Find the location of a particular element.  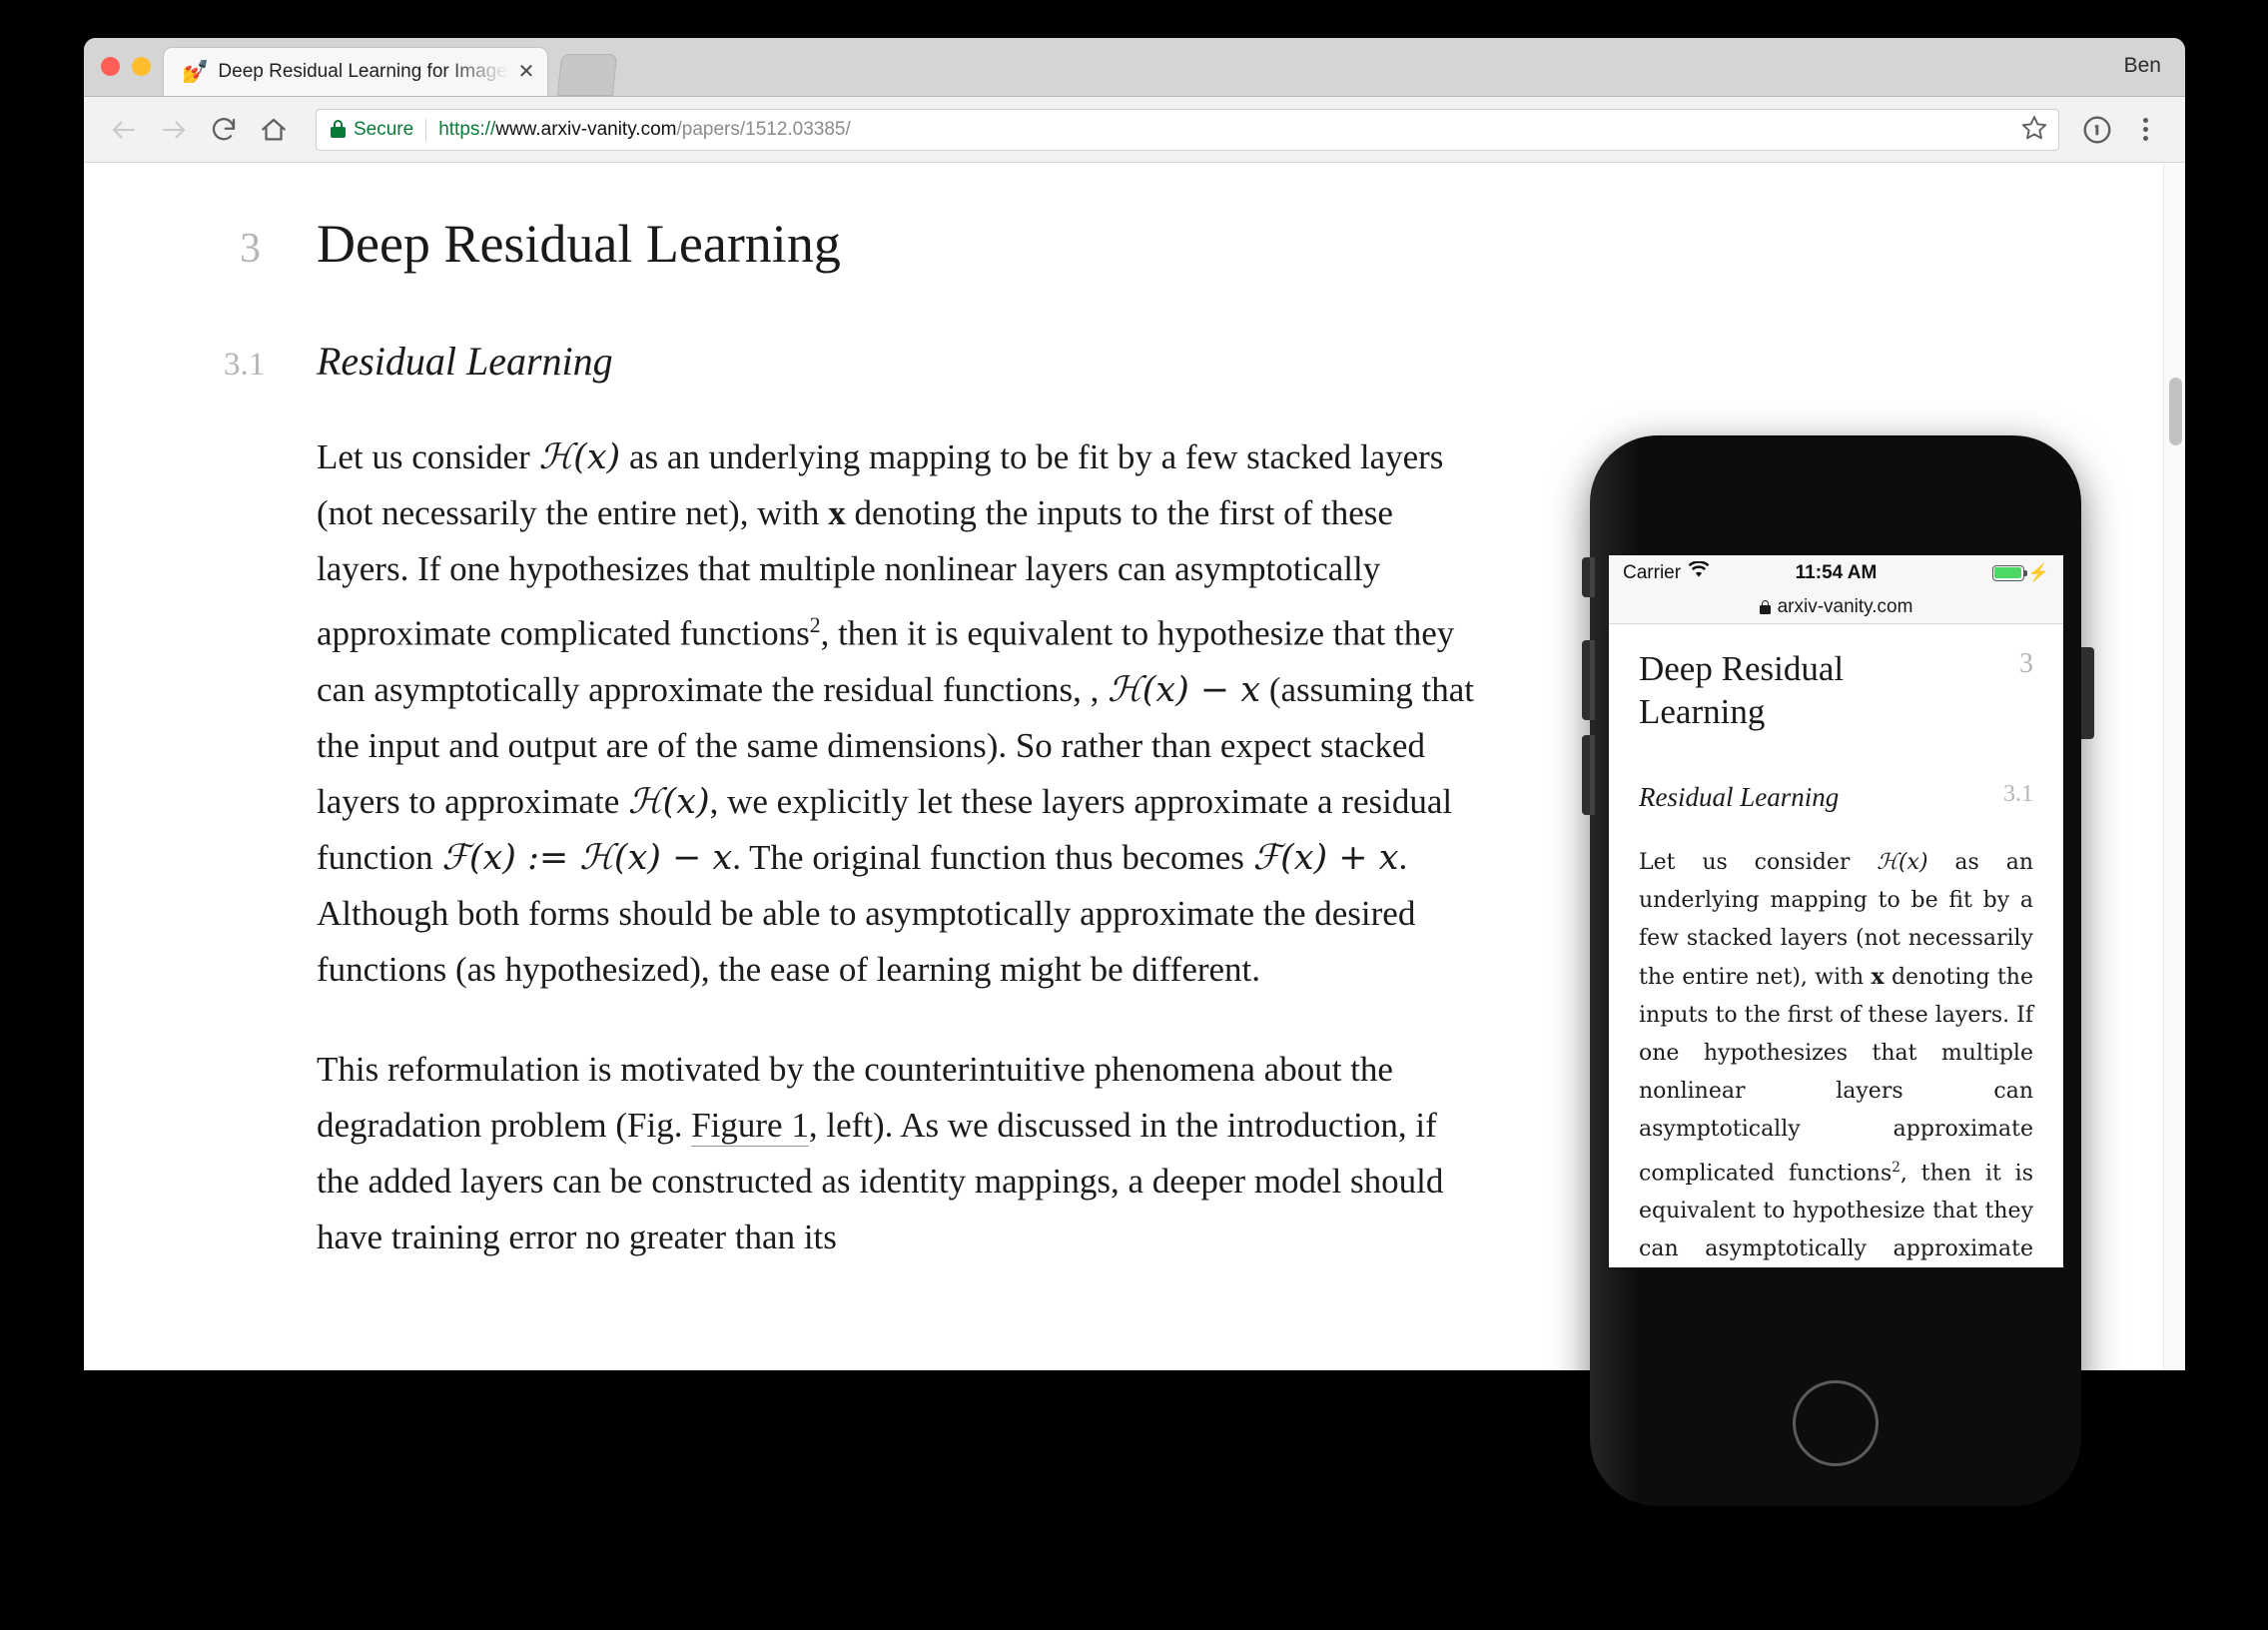

mobile-address-bar: arxiv-vanity.com is located at coordinates (1836, 607).